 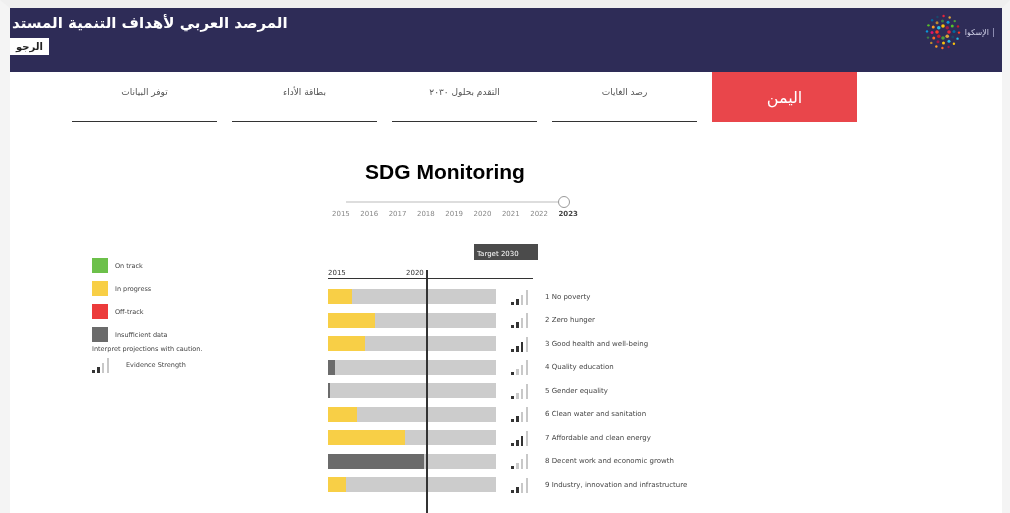 What do you see at coordinates (624, 97) in the screenshot?
I see `nav-tab: رصد الغايات` at bounding box center [624, 97].